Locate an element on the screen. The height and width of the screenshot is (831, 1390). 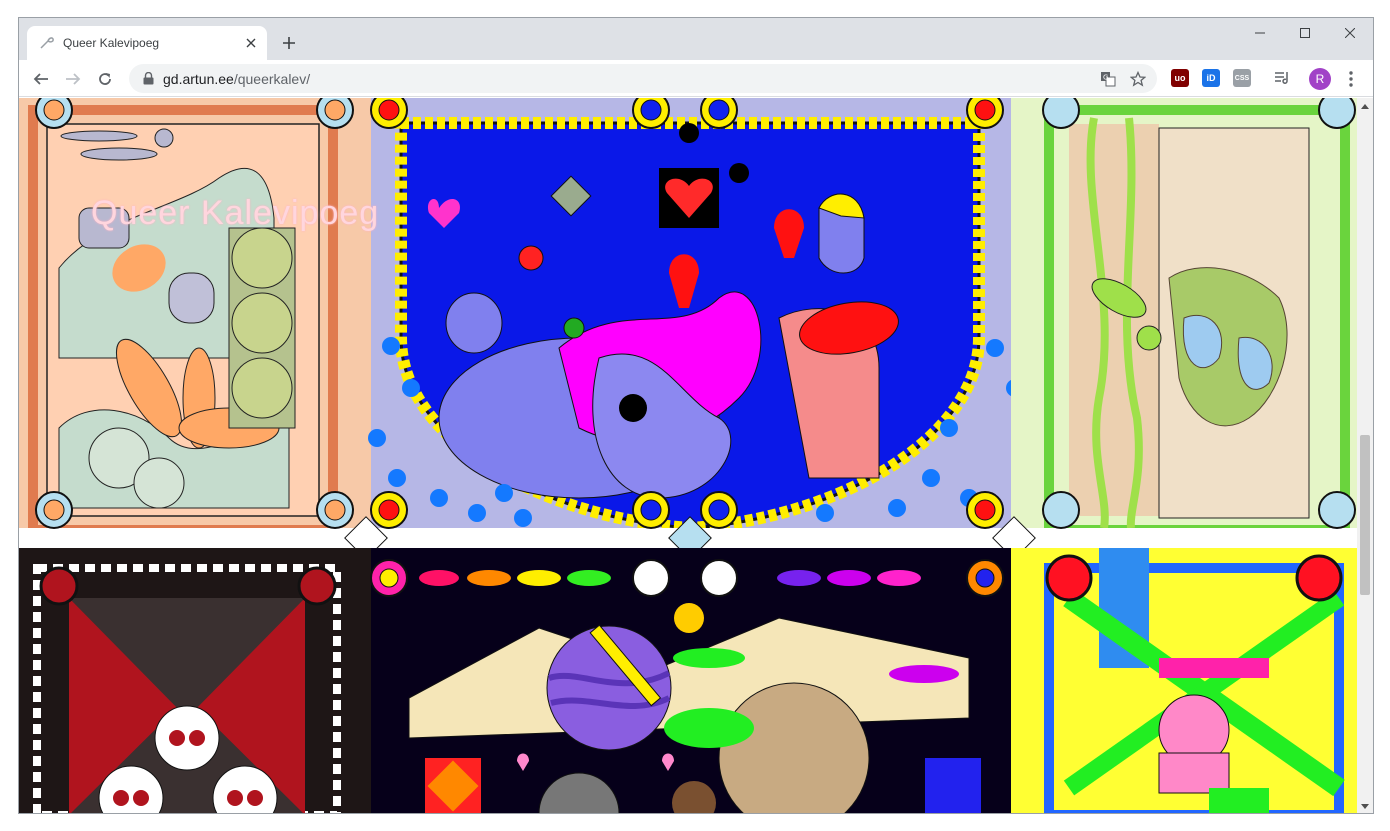
profile-avatar: R is located at coordinates (1320, 79).